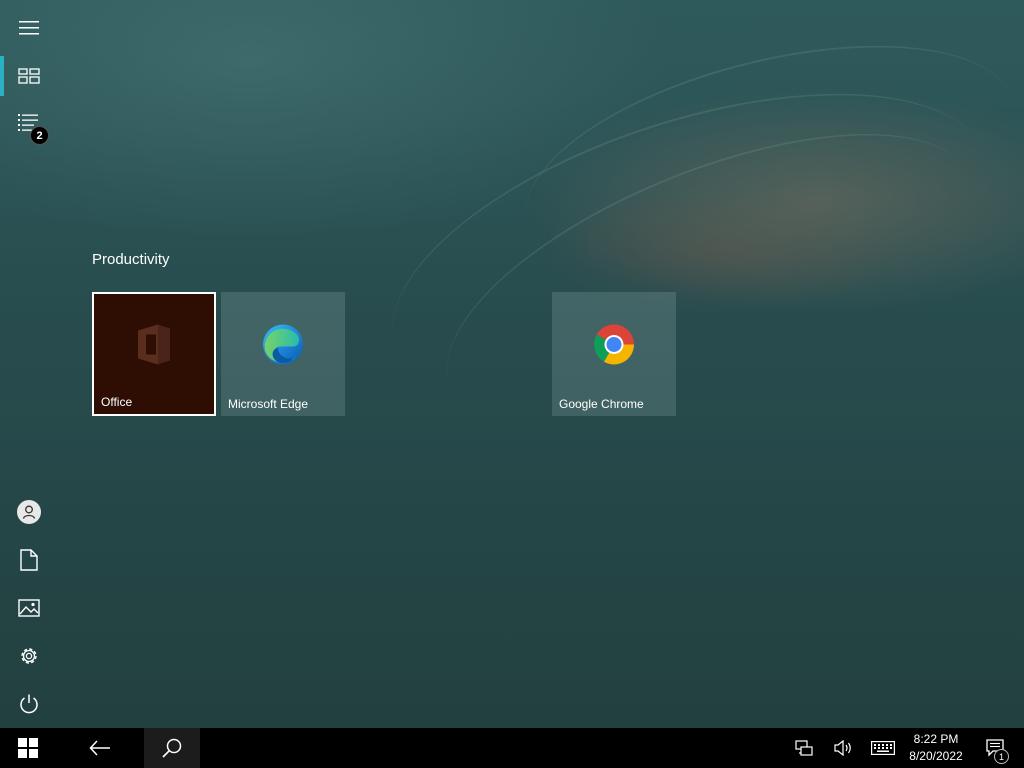 Image resolution: width=1024 pixels, height=768 pixels. I want to click on pinned-tiles-button, so click(29, 76).